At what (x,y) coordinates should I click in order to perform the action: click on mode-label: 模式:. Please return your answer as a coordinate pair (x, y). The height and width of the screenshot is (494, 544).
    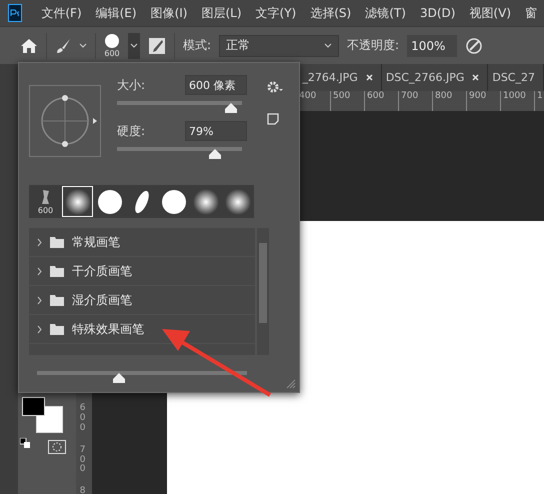
    Looking at the image, I should click on (197, 45).